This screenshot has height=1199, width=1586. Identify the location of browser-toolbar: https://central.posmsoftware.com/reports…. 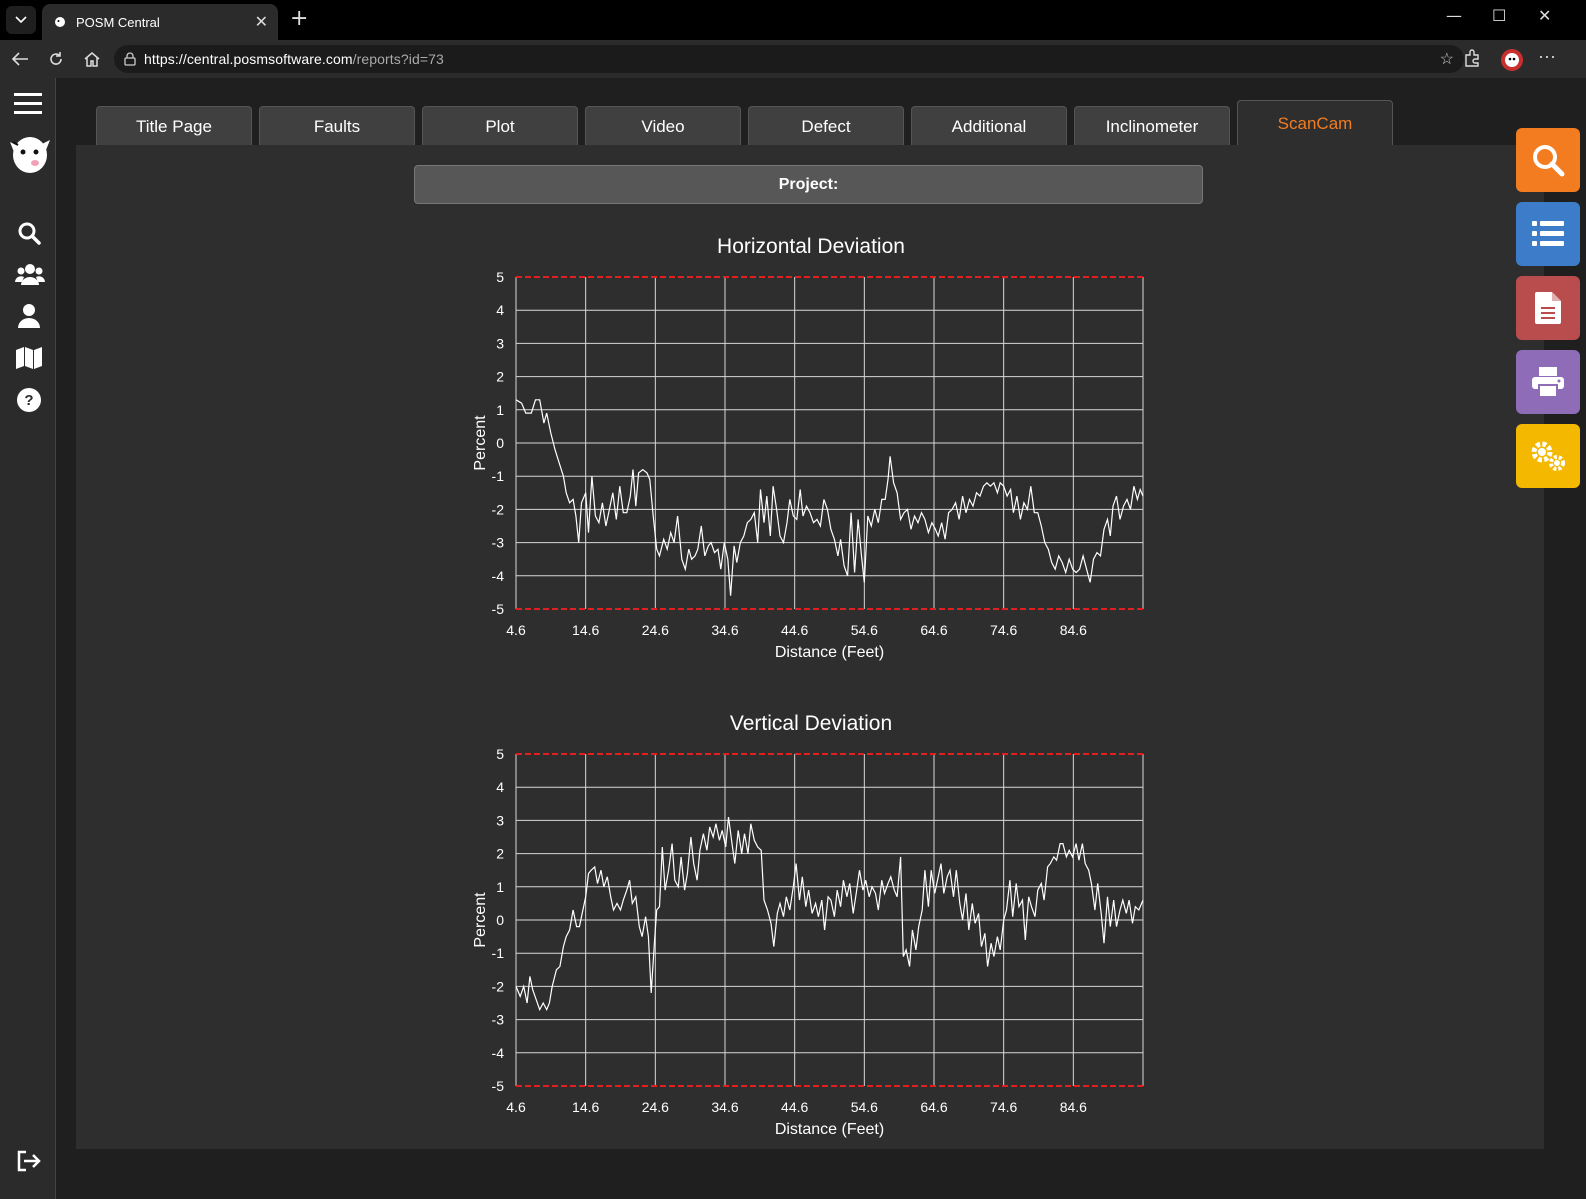
(793, 59).